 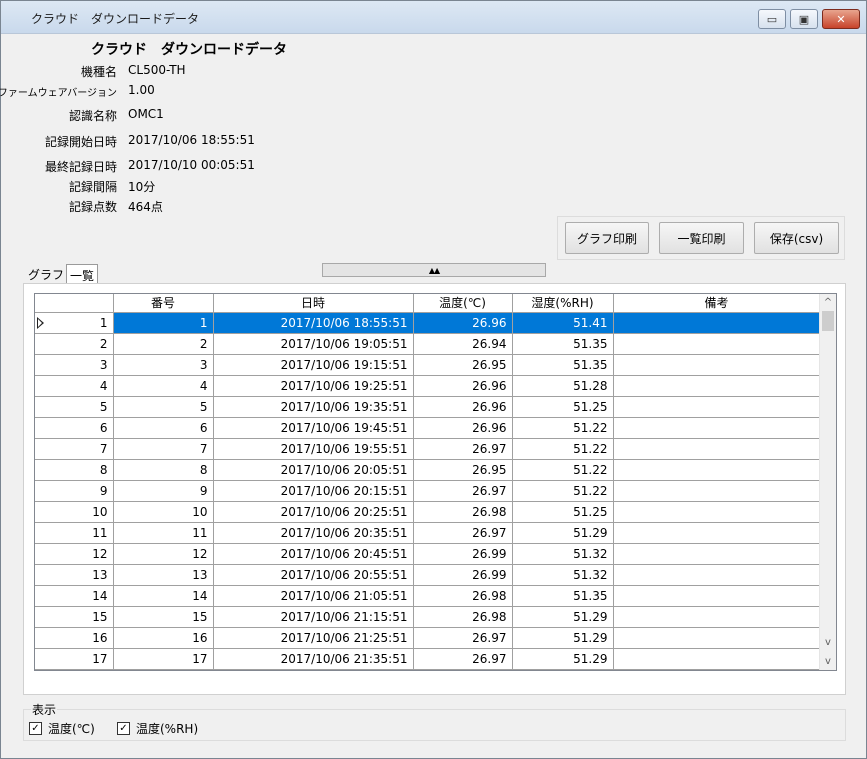 What do you see at coordinates (163, 303) in the screenshot?
I see `column-header: 番号` at bounding box center [163, 303].